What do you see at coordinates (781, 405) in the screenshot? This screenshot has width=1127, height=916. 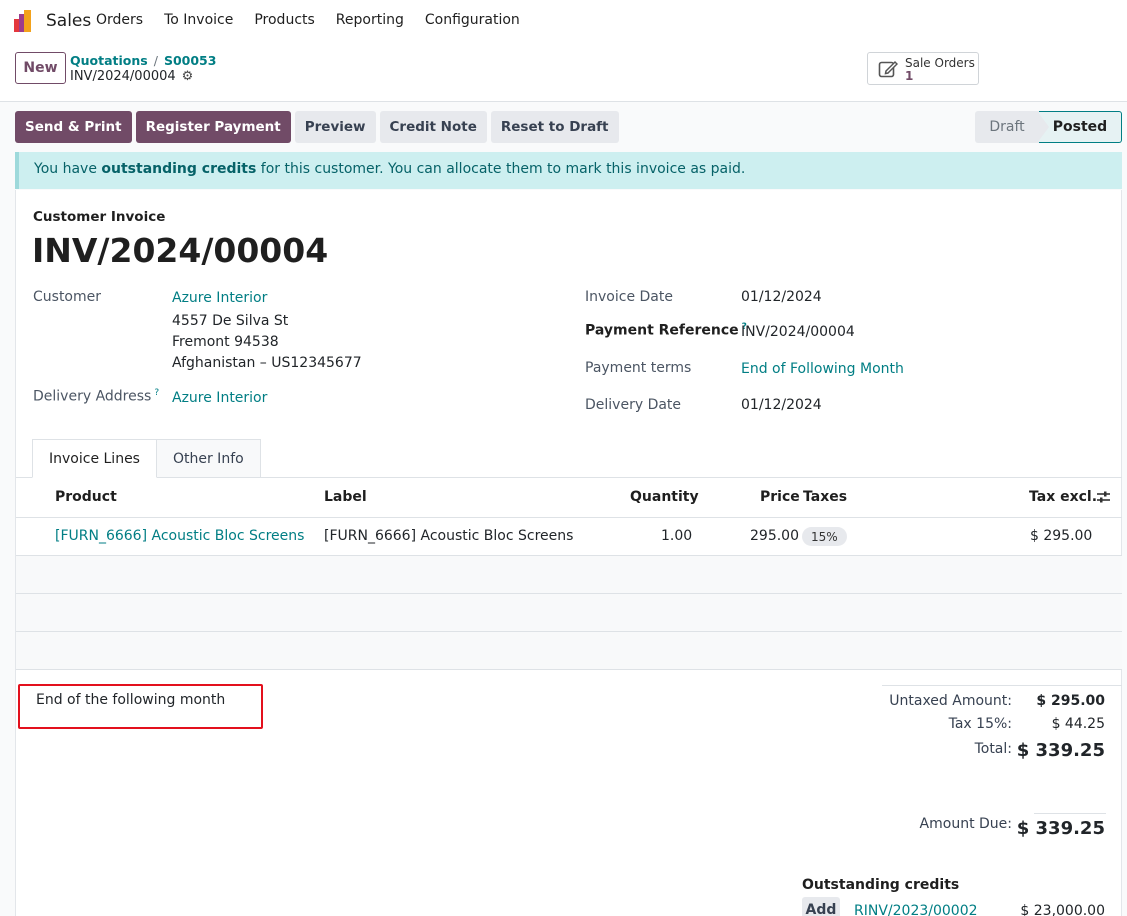 I see `delivery-date-field: 01/12/2024` at bounding box center [781, 405].